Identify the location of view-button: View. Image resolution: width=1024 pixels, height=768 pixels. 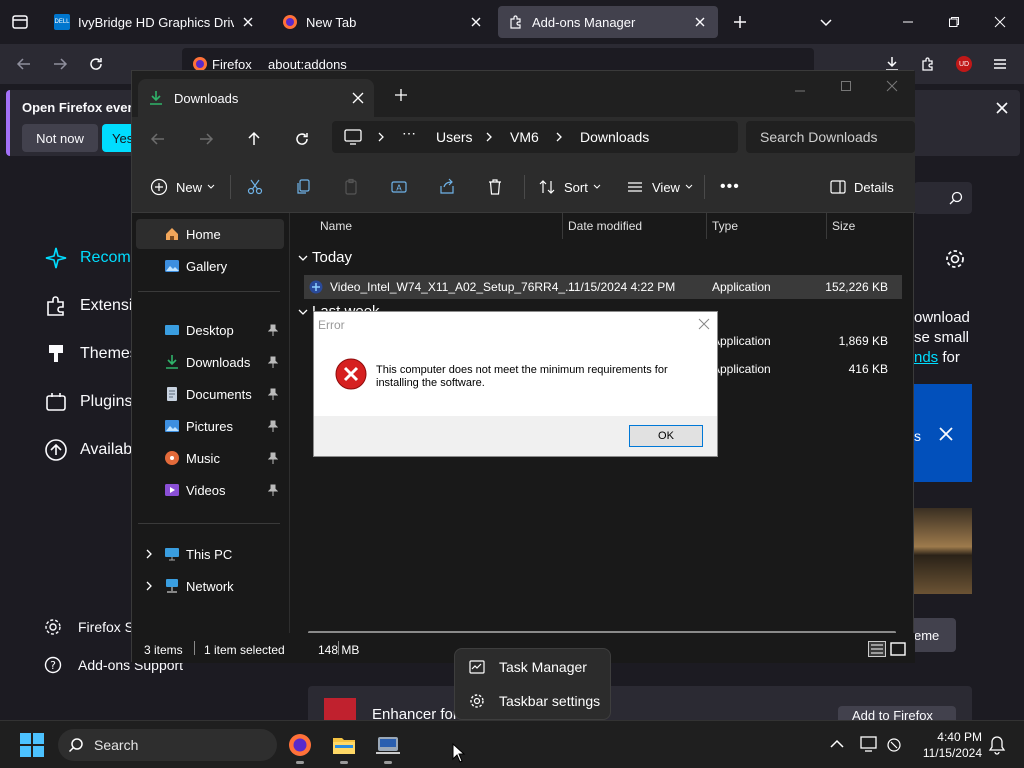
(659, 187).